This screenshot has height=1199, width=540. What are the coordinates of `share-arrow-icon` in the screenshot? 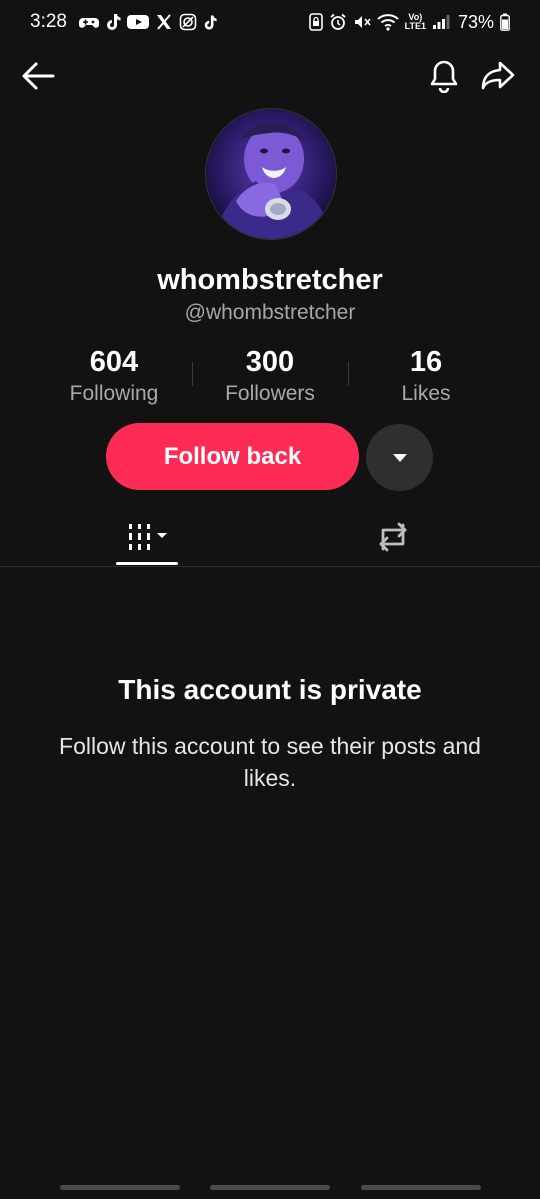 It's located at (498, 75).